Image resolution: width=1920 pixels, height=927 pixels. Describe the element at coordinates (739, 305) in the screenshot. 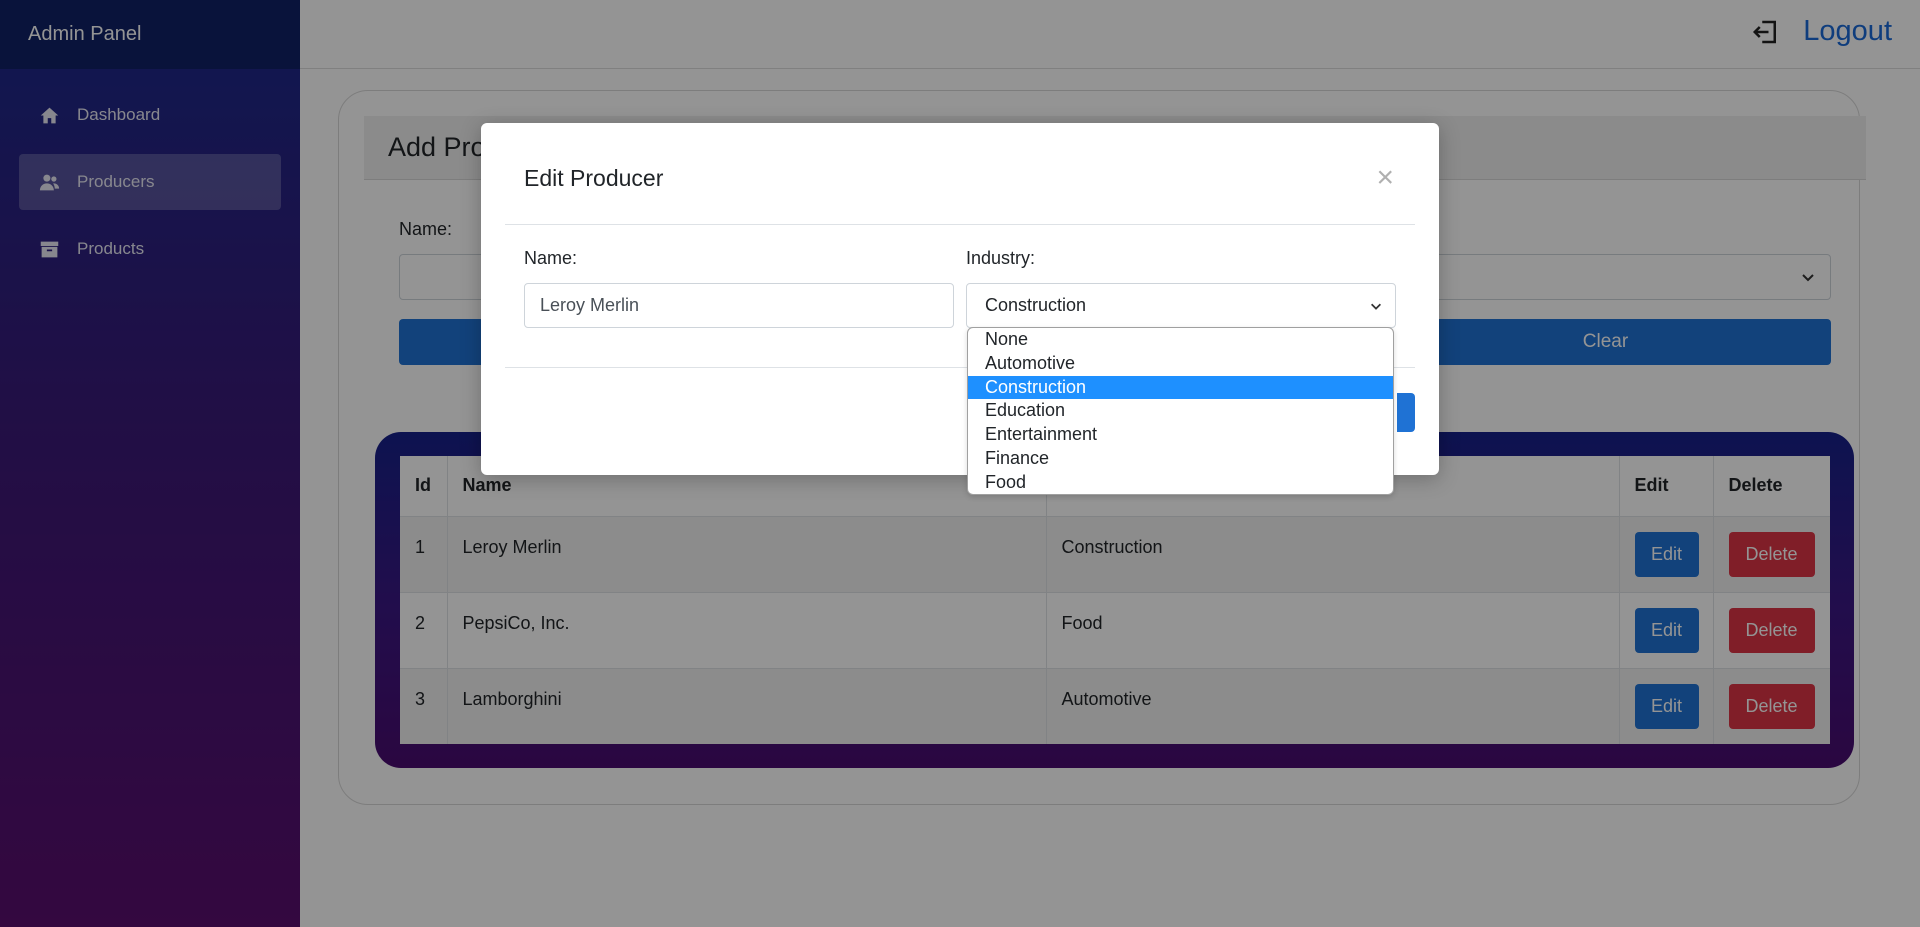

I see `modal-name-input: Leroy Merlin` at that location.